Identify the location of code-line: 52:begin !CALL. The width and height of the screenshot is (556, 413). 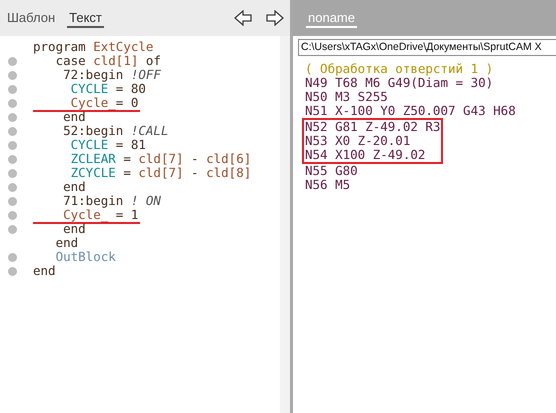
(116, 132).